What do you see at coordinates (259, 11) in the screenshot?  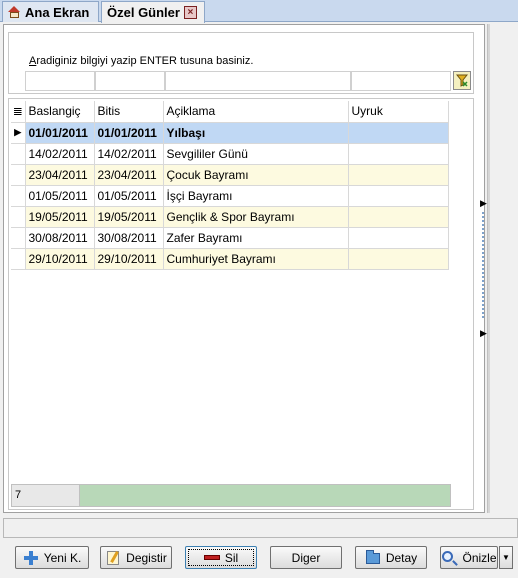 I see `tab-strip: Ana Ekran Özel Günler ×` at bounding box center [259, 11].